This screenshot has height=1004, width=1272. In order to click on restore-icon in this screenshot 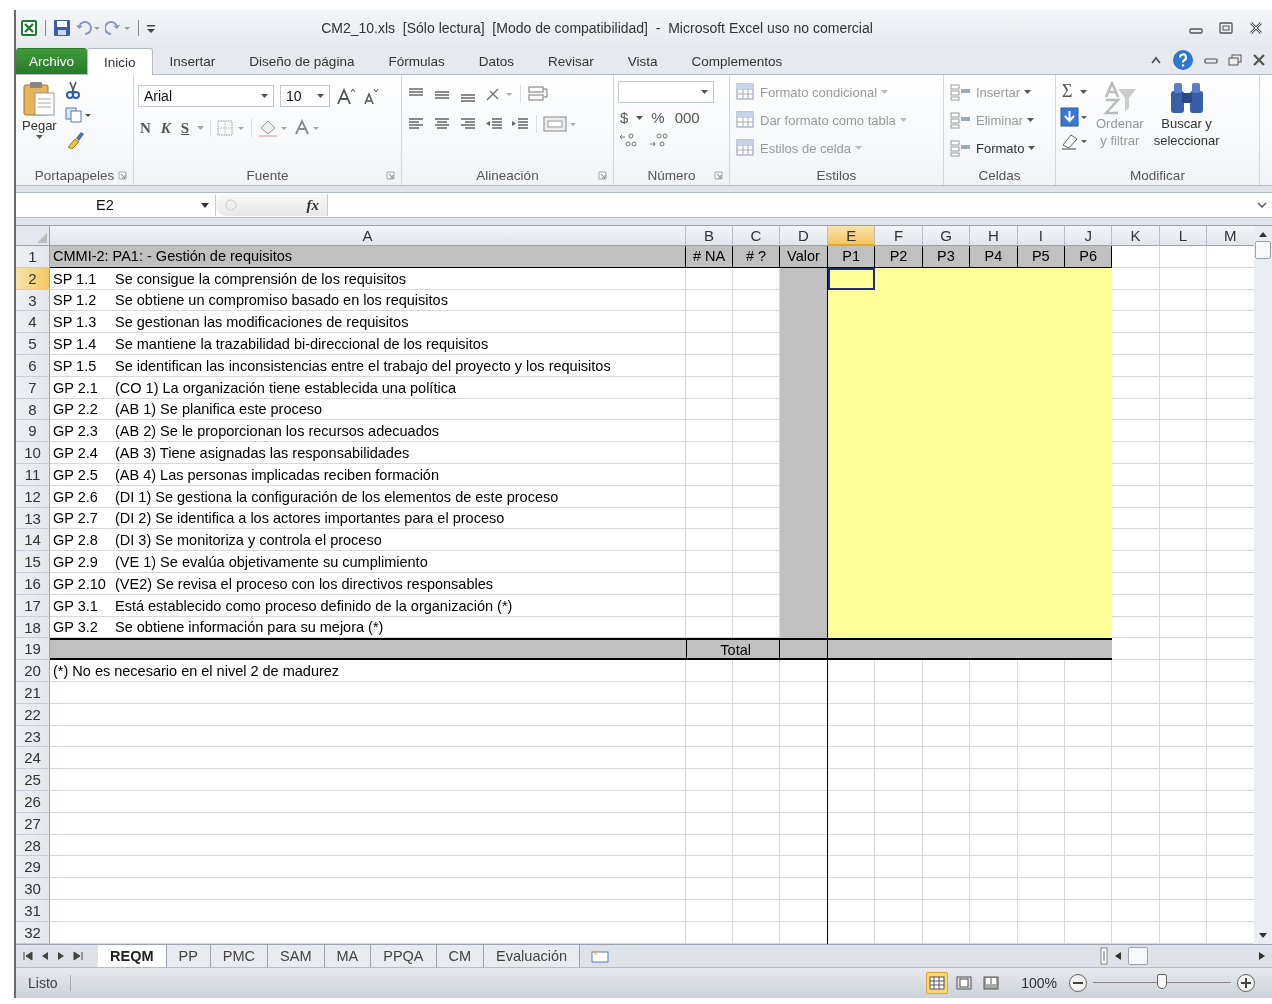, I will do `click(1226, 28)`.